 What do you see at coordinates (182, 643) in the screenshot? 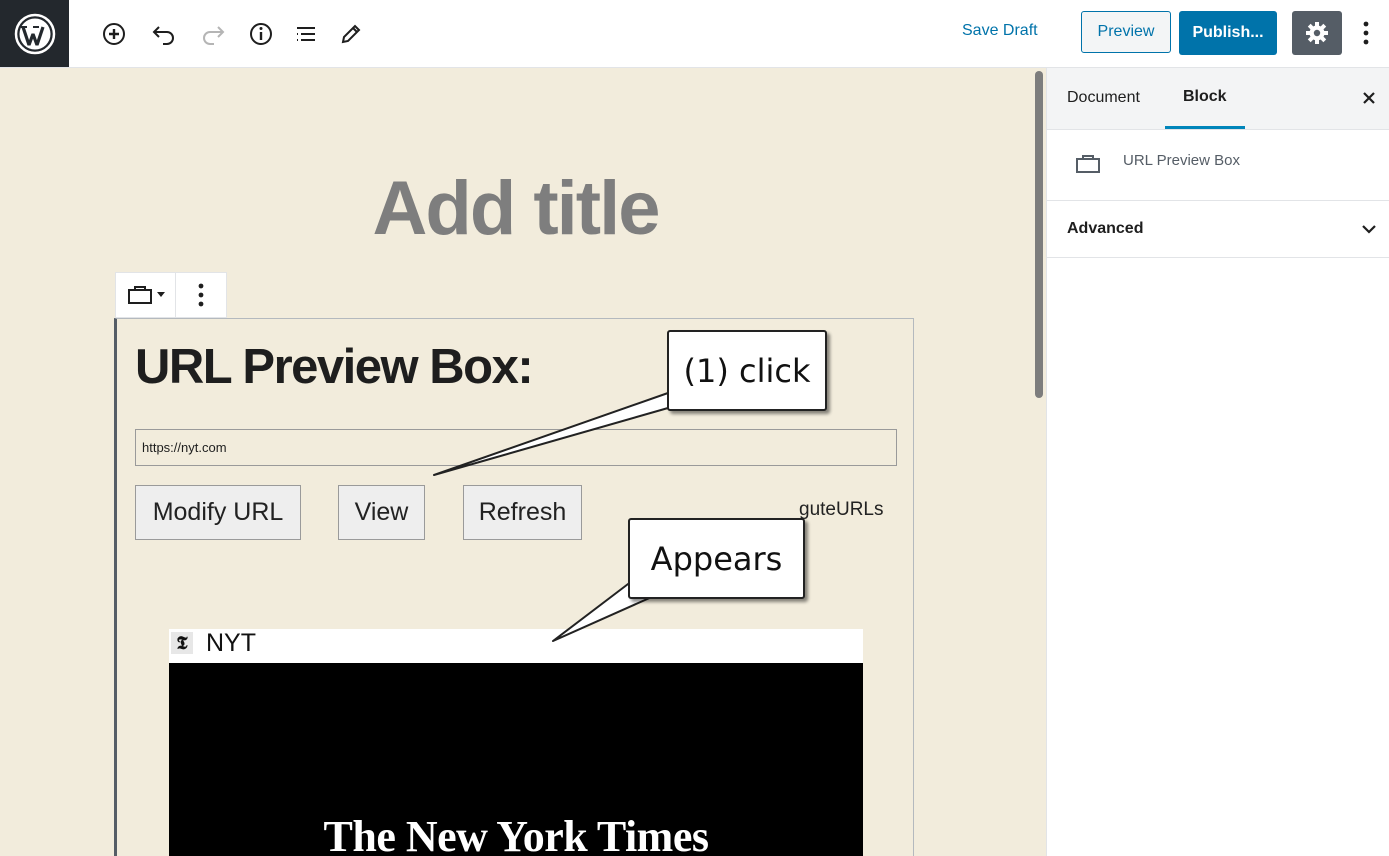
I see `nyt-favicon-icon: 𝕿` at bounding box center [182, 643].